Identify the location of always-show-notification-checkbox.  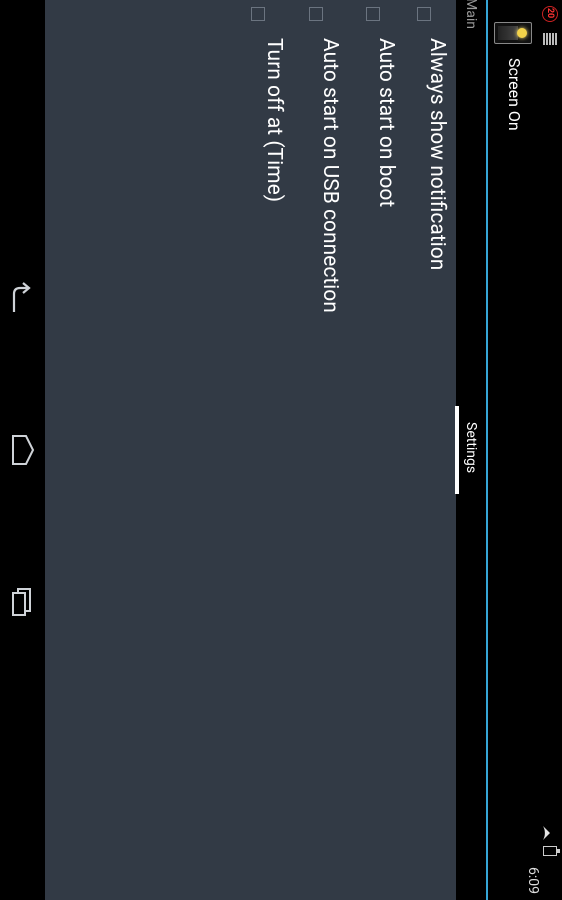
(424, 14).